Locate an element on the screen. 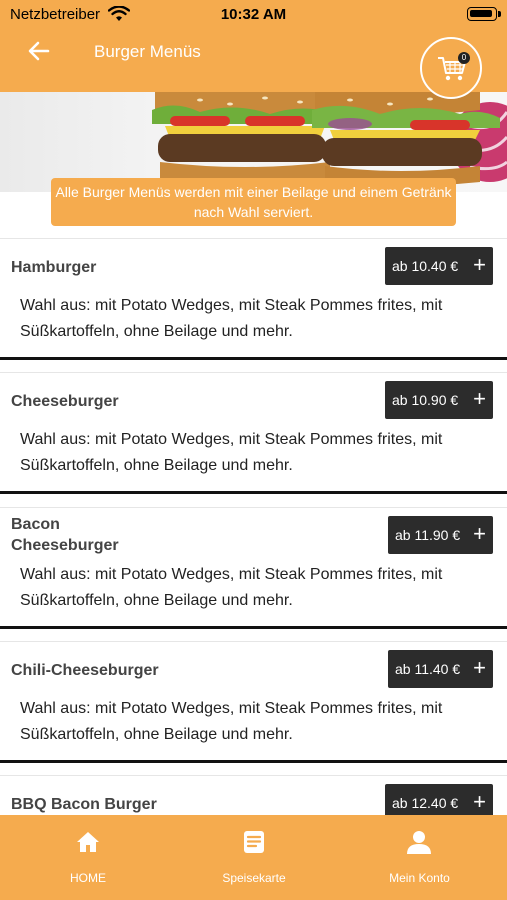  status-time: 10:32 AM is located at coordinates (253, 14).